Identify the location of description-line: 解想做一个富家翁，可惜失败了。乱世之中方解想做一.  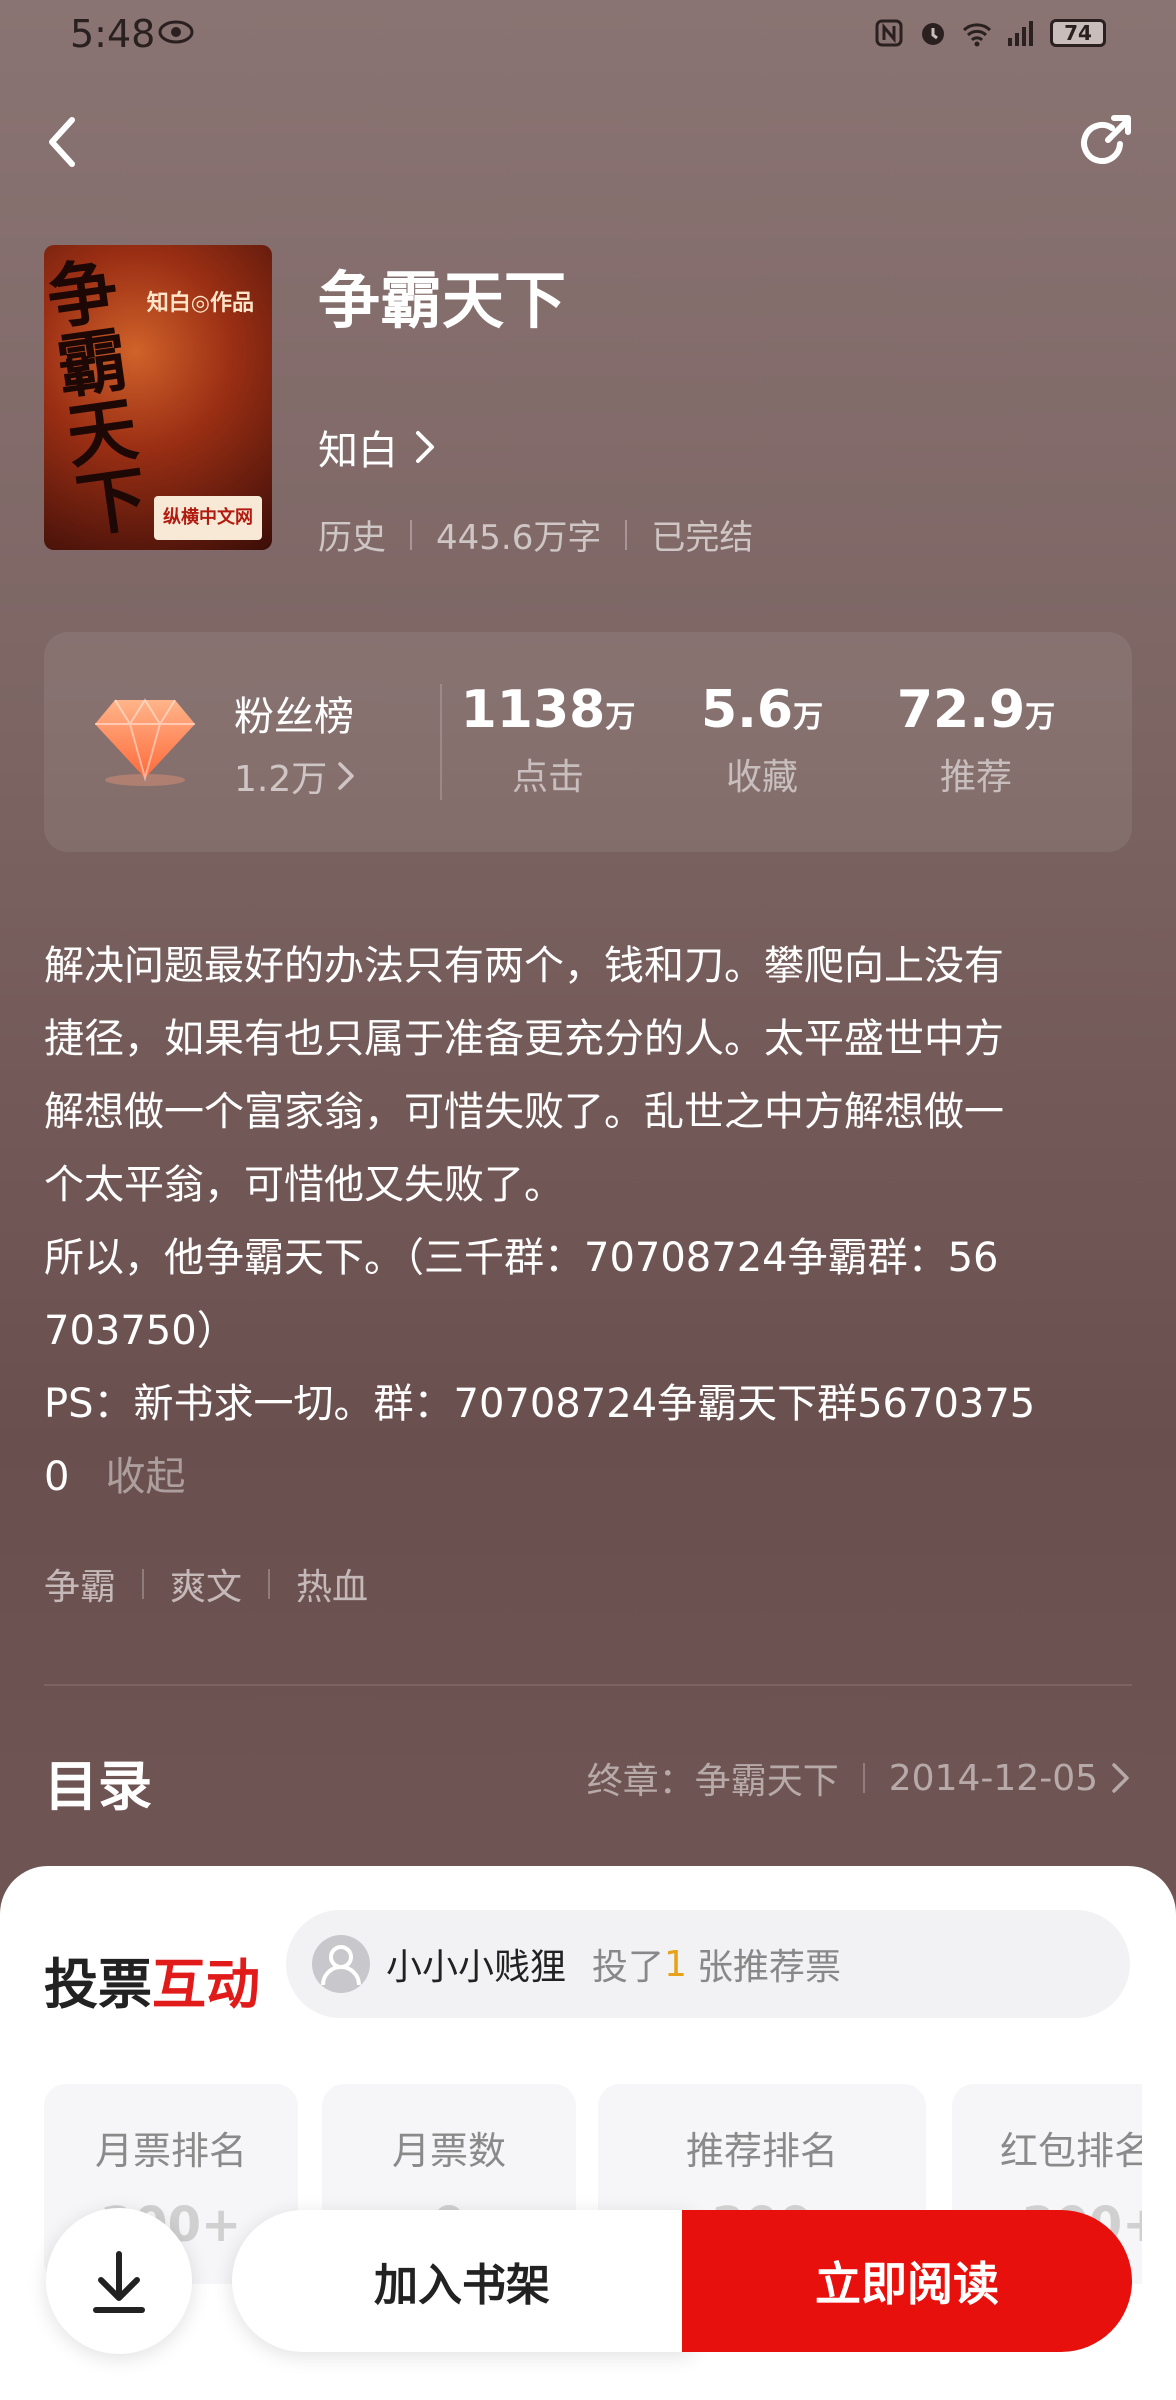
(524, 1112).